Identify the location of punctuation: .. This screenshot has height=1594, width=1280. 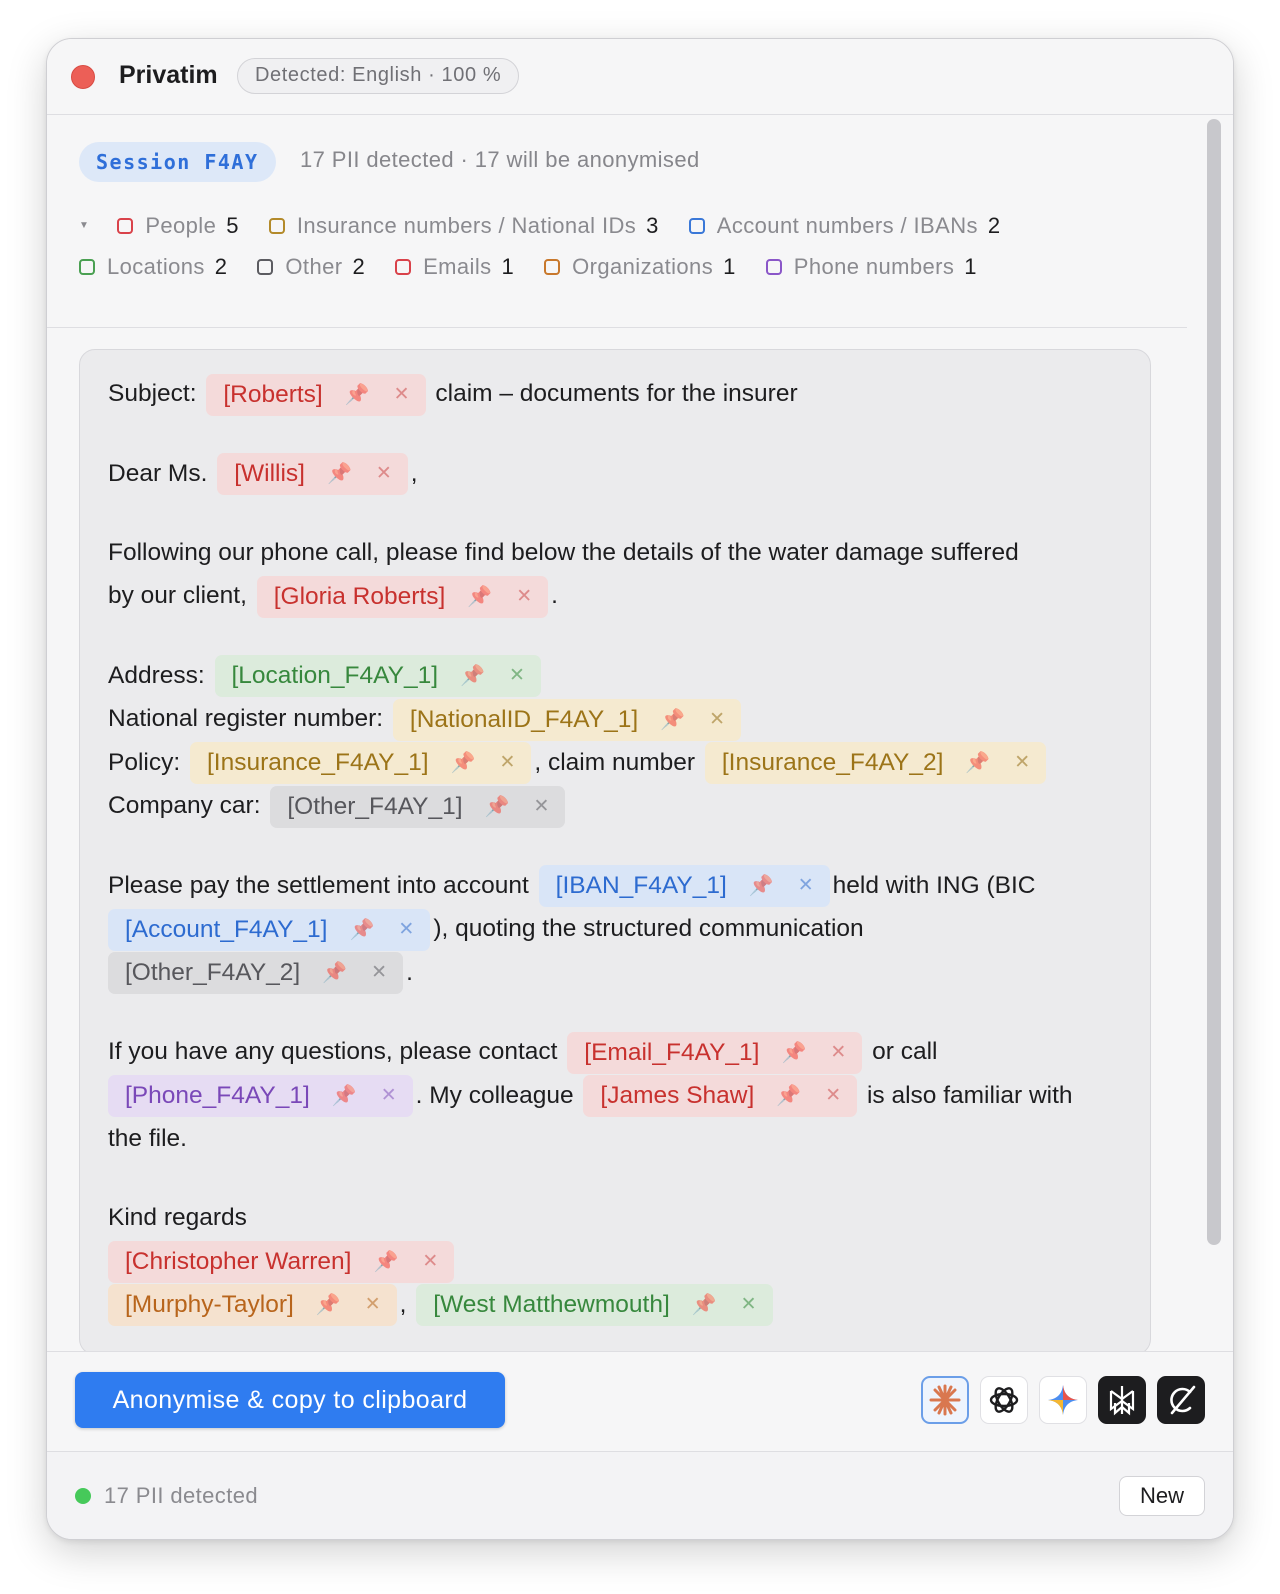
(554, 596).